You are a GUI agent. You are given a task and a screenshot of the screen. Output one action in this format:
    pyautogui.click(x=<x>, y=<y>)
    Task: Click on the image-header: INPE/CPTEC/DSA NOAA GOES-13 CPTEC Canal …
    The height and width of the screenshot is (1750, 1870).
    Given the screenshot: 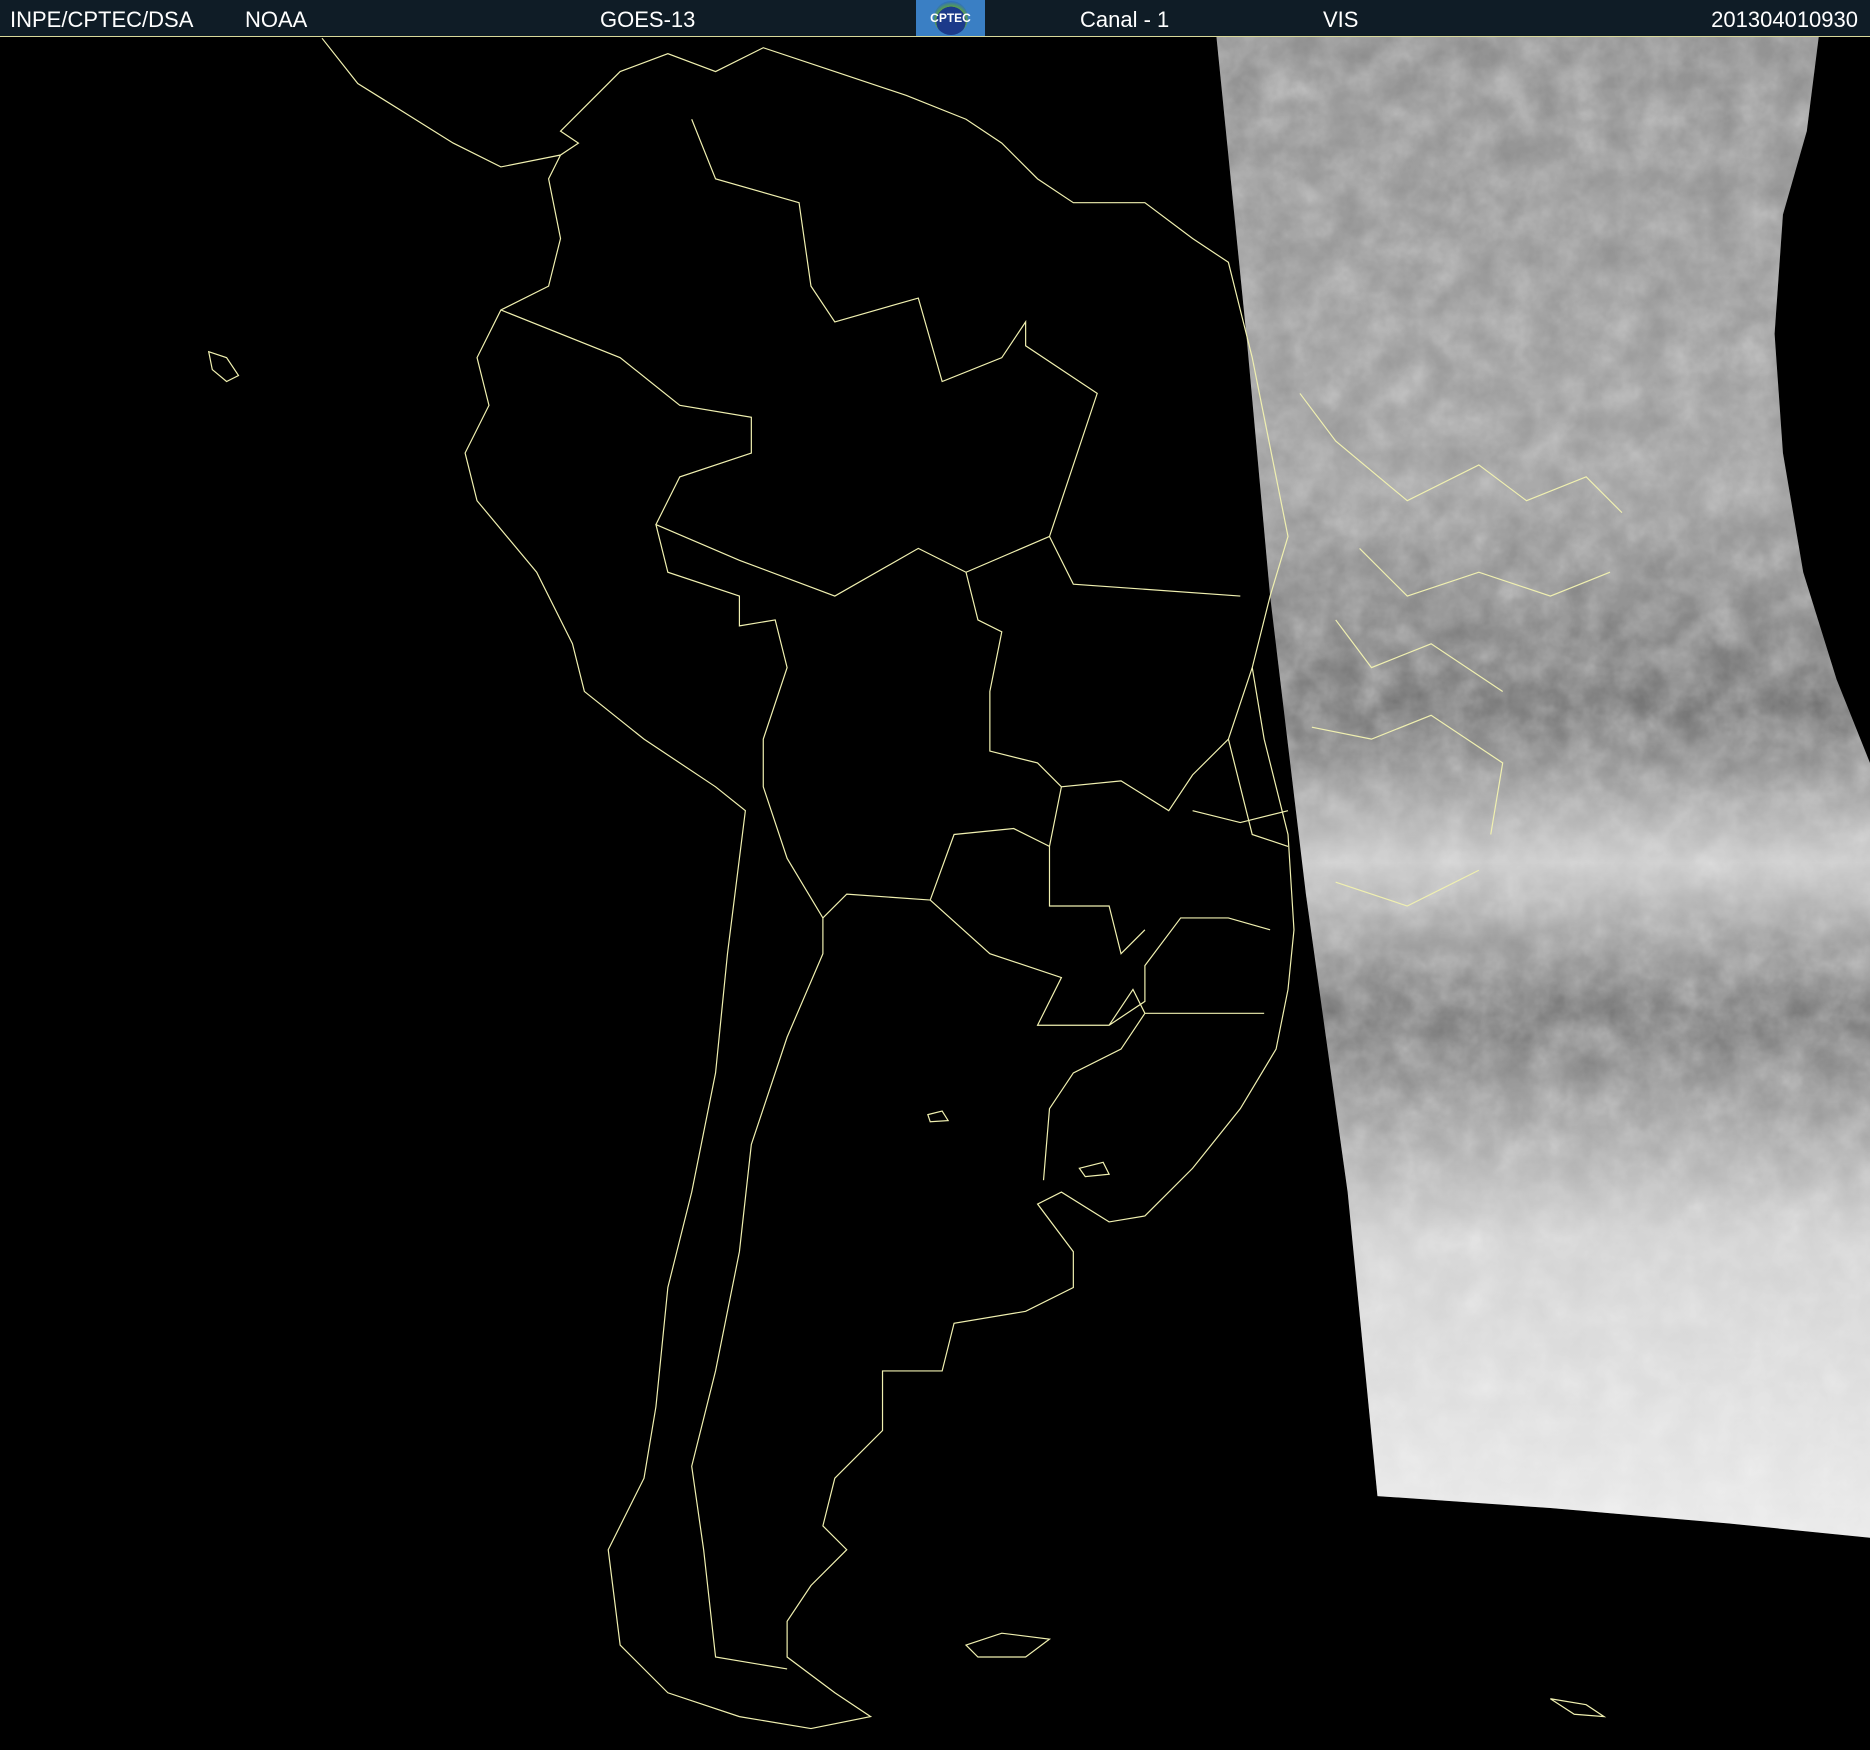 What is the action you would take?
    pyautogui.click(x=935, y=18)
    